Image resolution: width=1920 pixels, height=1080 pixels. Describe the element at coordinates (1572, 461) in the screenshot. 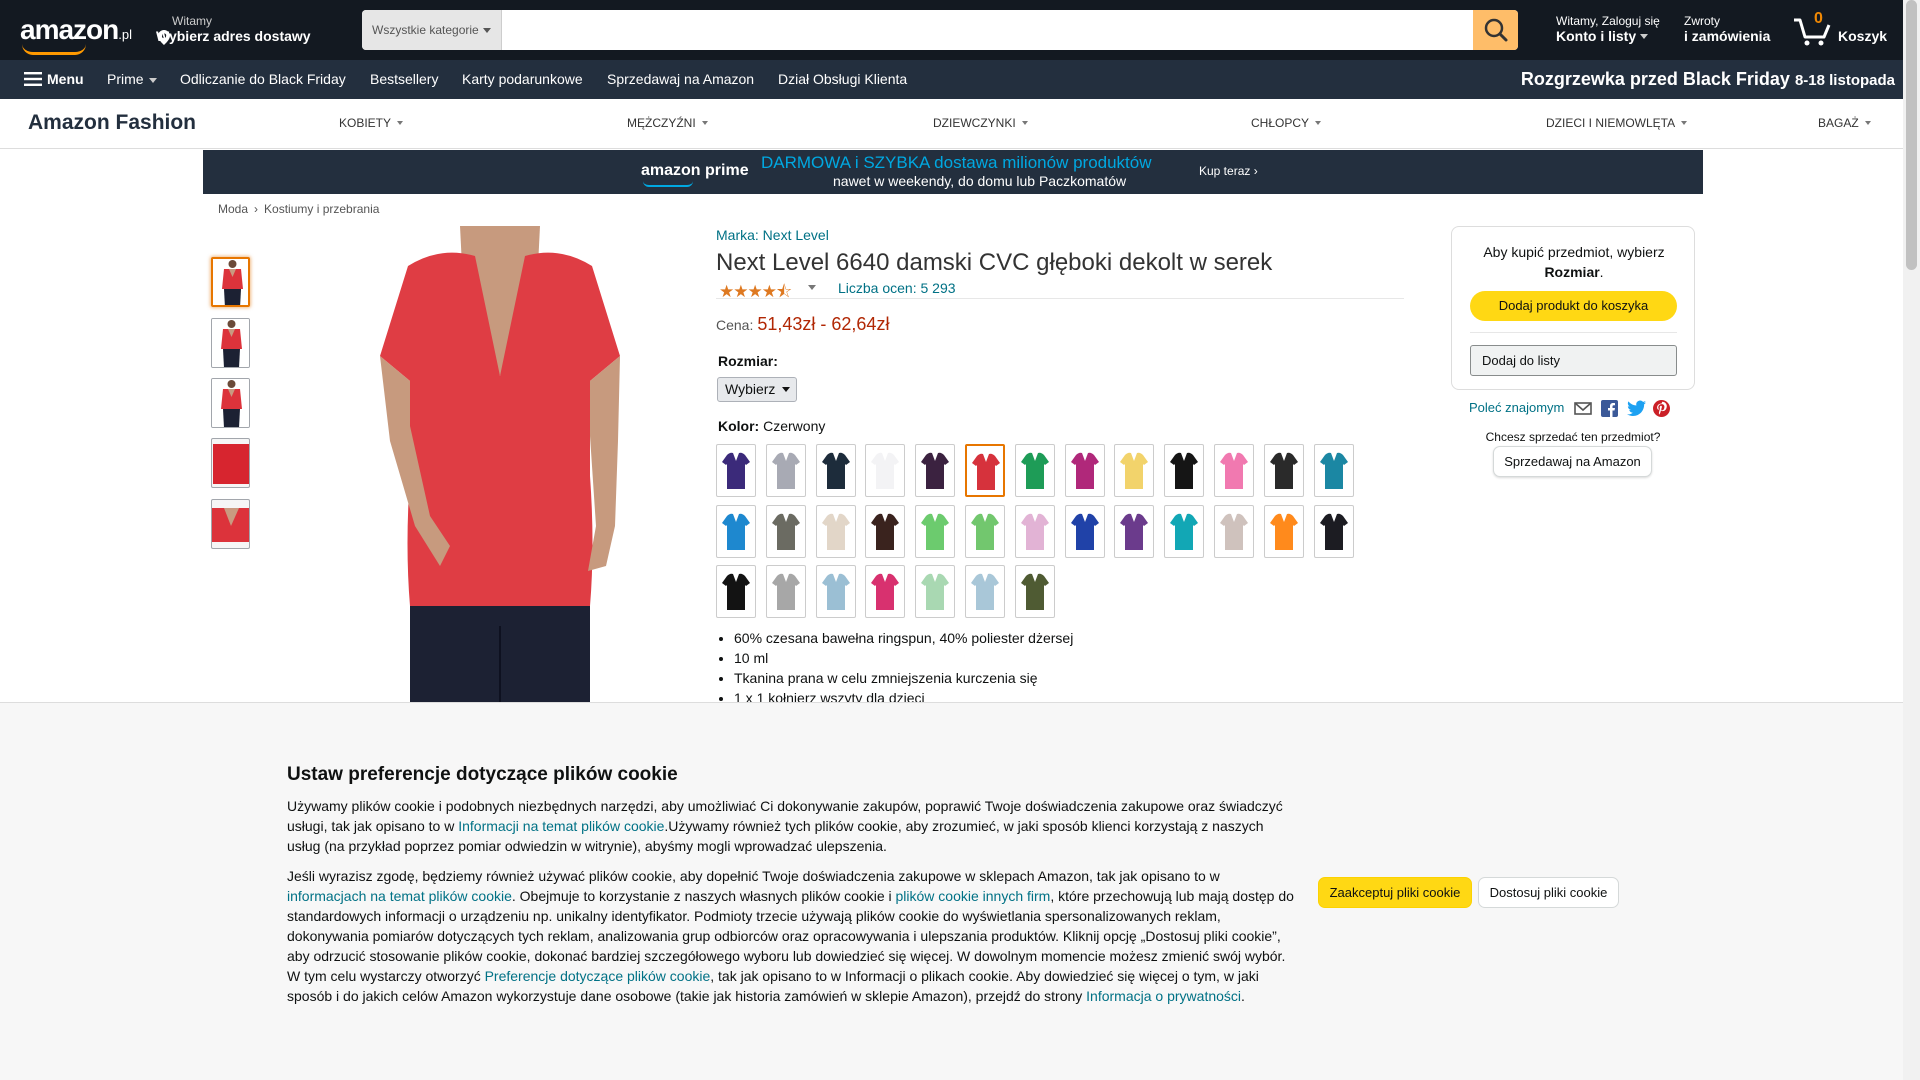

I see `sell-on-amazon-button: Sprzedawaj na Amazon` at that location.